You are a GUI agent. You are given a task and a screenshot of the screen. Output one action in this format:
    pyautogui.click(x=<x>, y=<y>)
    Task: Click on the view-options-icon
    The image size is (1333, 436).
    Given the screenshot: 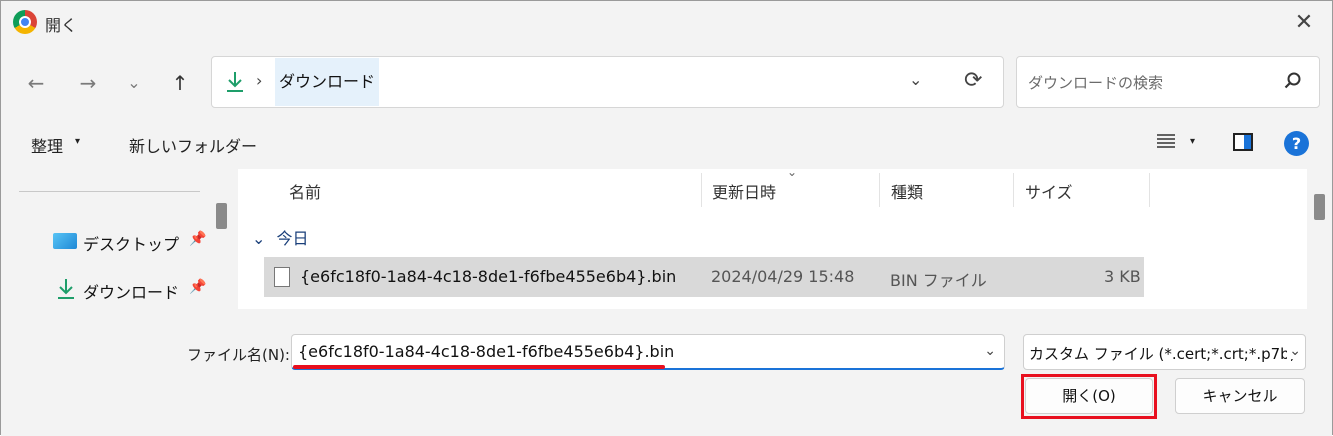 What is the action you would take?
    pyautogui.click(x=1166, y=141)
    